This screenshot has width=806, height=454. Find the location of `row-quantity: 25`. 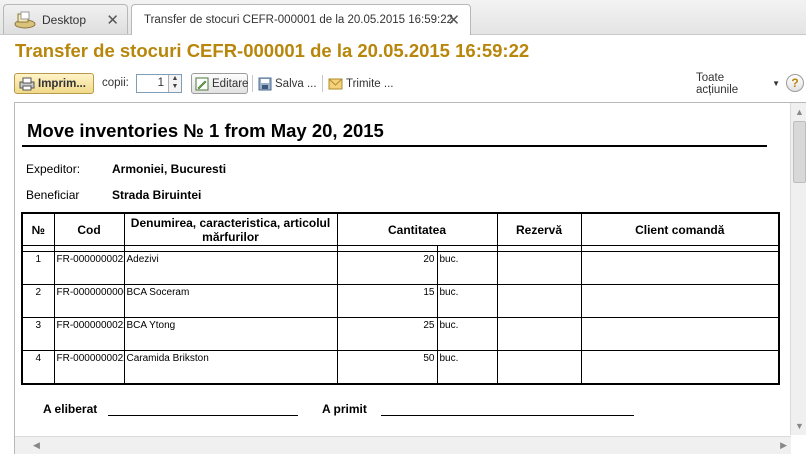

row-quantity: 25 is located at coordinates (386, 334).